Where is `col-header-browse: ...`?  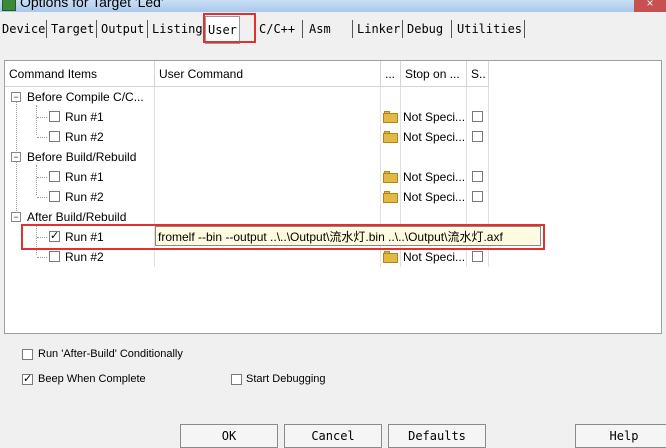
col-header-browse: ... is located at coordinates (391, 74).